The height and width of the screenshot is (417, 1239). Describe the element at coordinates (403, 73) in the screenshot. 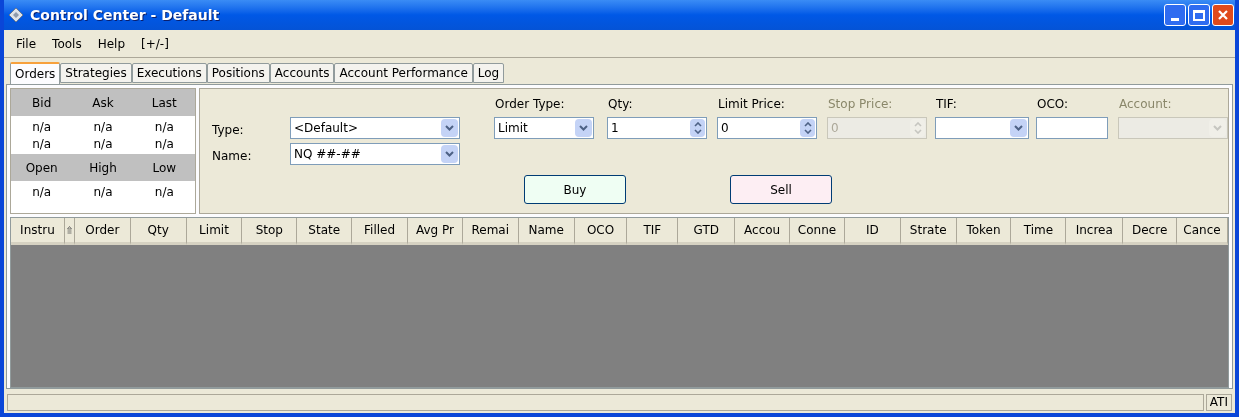

I see `tab: Account Performance` at that location.